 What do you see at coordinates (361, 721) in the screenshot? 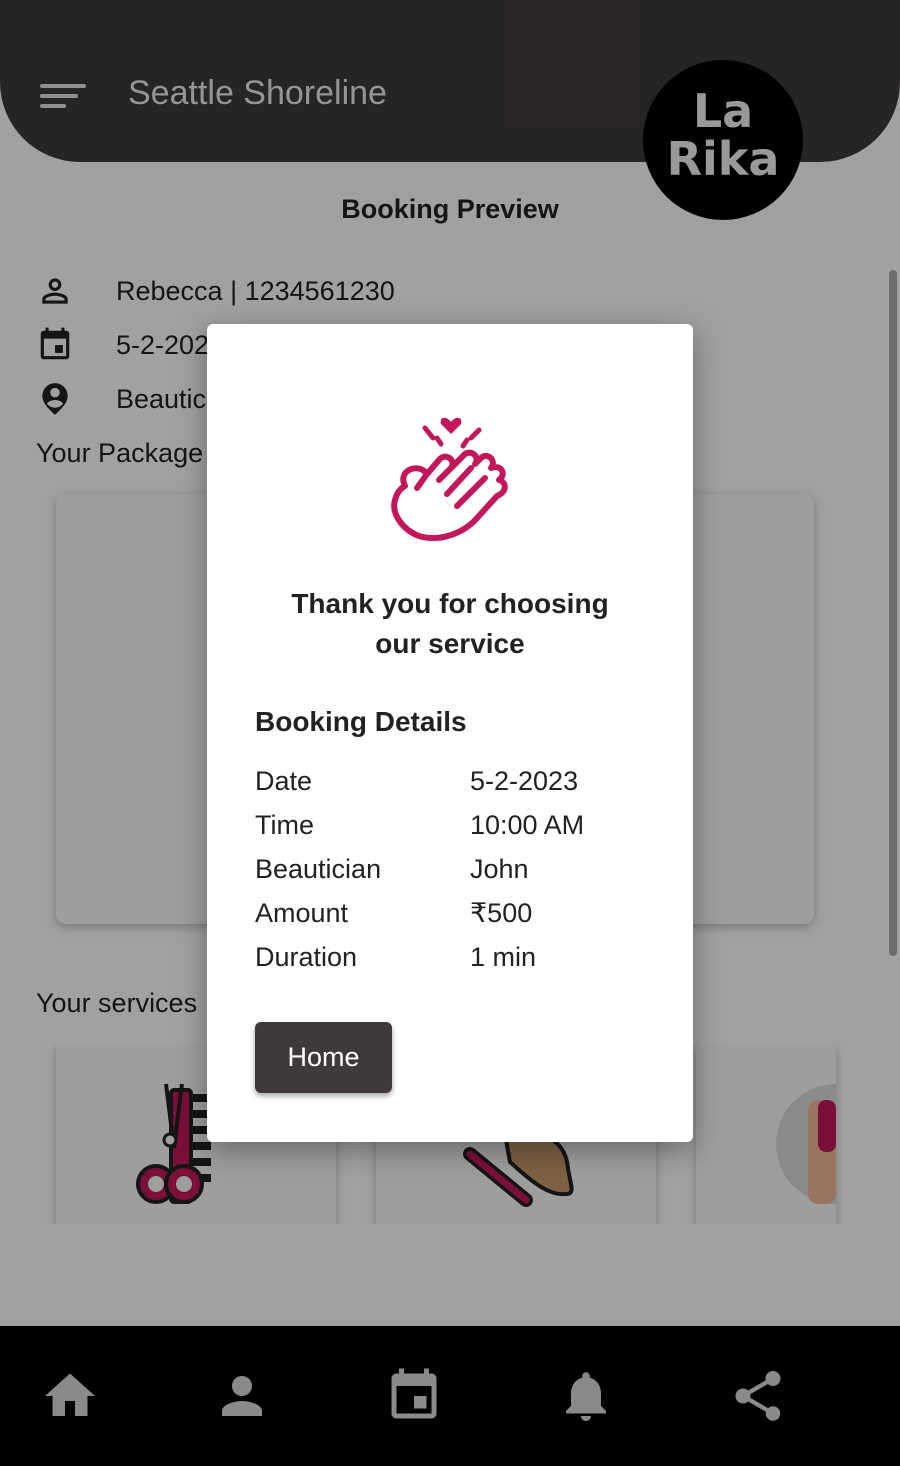
I see `booking-details-heading: Booking Details` at bounding box center [361, 721].